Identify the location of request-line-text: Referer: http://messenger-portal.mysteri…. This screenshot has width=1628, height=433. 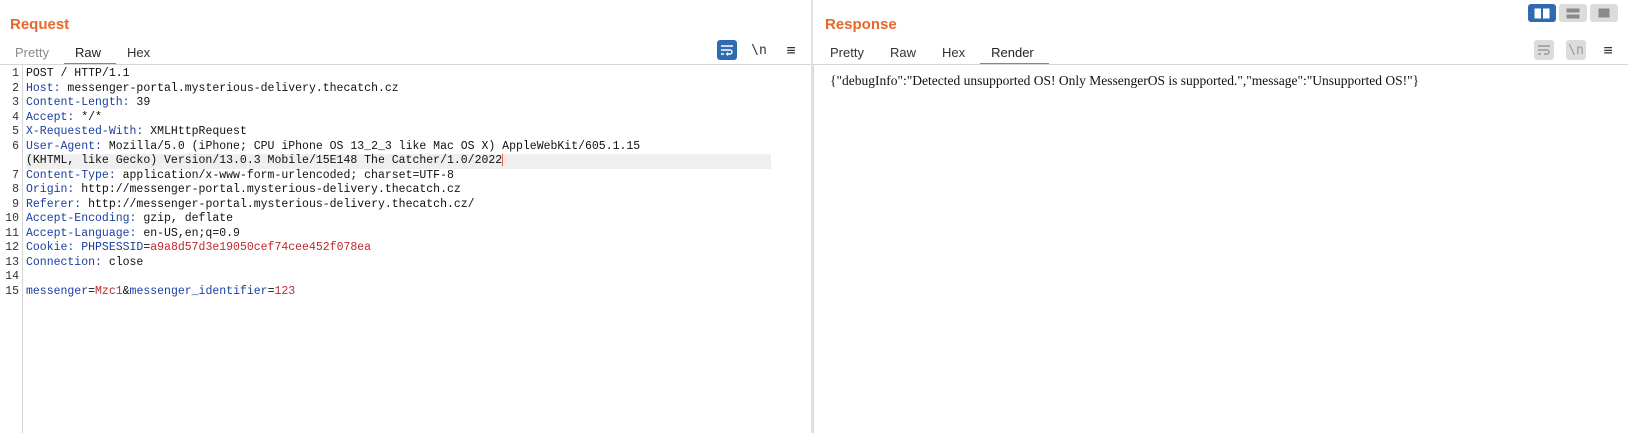
(250, 205).